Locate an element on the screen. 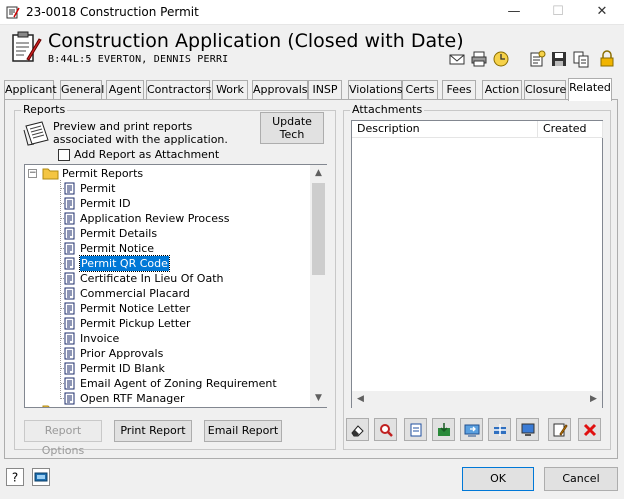 This screenshot has height=499, width=624. scroll-thumb is located at coordinates (318, 229).